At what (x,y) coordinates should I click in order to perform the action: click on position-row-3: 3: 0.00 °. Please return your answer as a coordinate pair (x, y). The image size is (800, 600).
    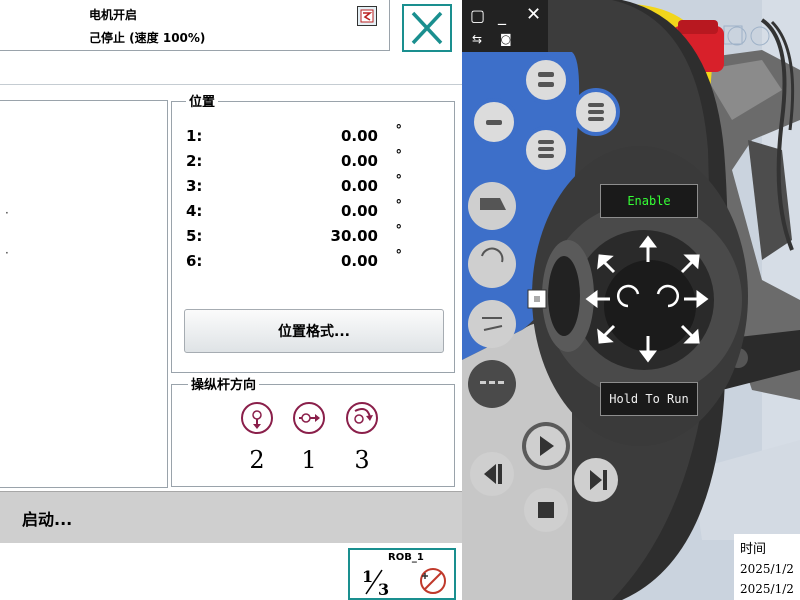
    Looking at the image, I should click on (294, 184).